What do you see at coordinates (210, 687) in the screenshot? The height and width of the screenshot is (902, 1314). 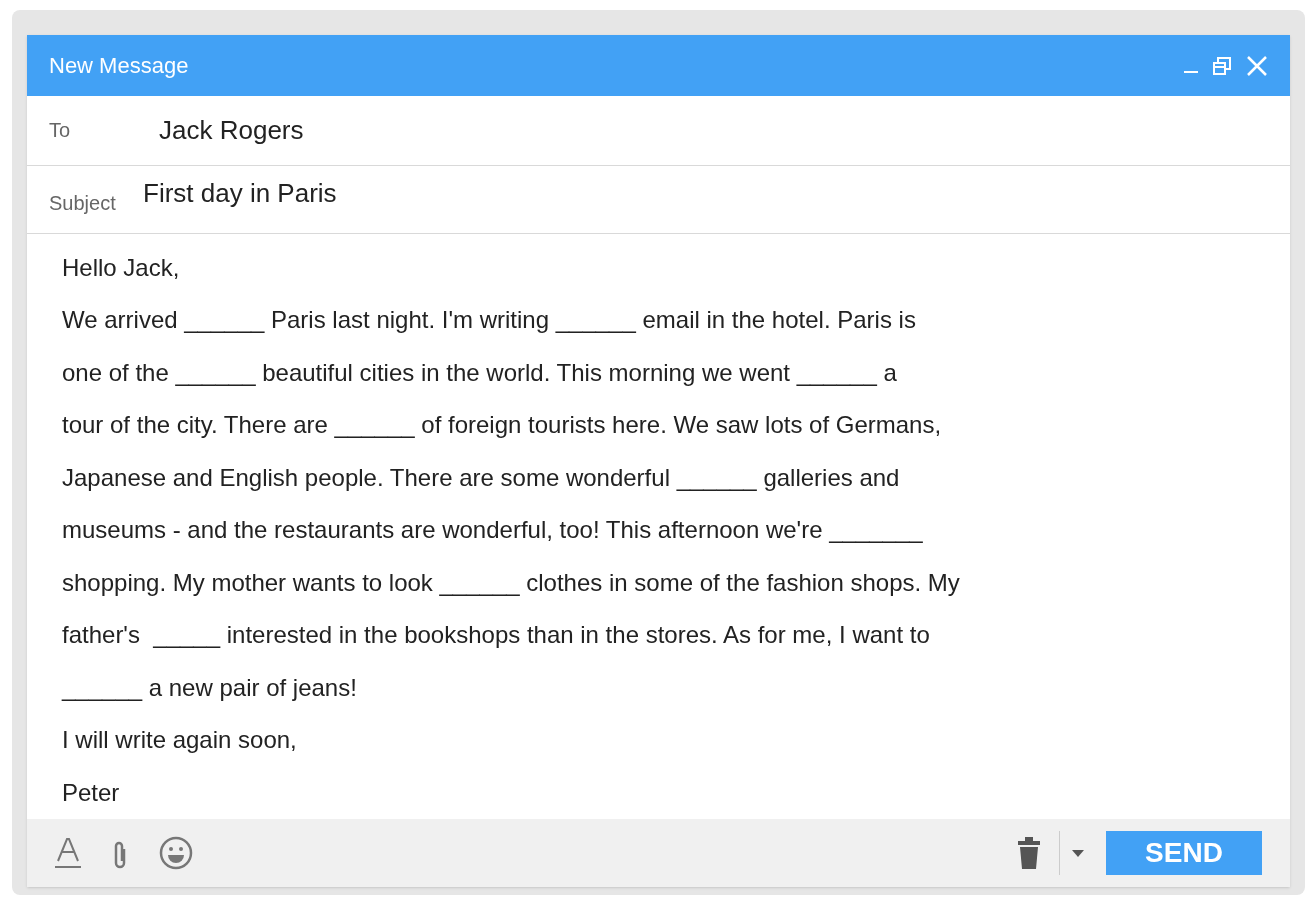 I see `body-text-line: ______ a new pair of jeans!` at bounding box center [210, 687].